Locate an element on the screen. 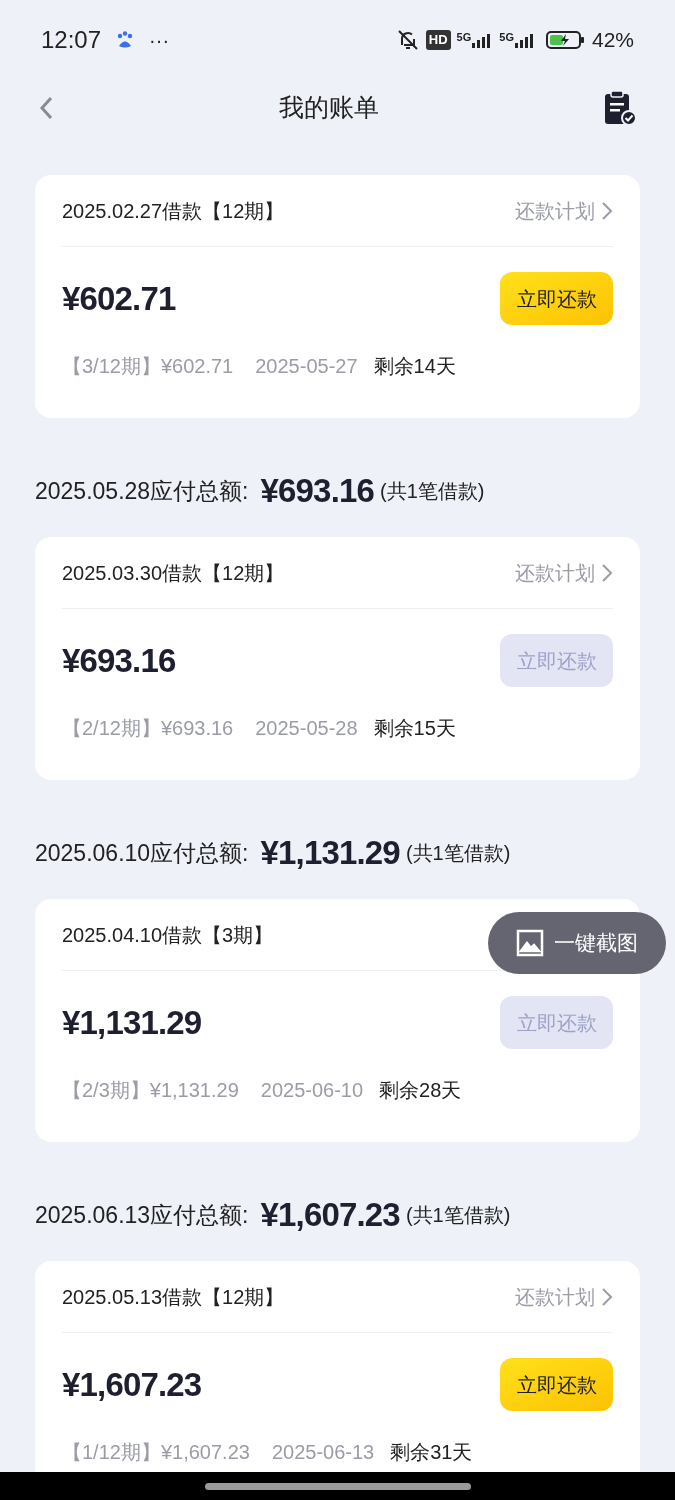 The height and width of the screenshot is (1500, 675). due-summary-label: 2025.06.10应付总额: is located at coordinates (142, 853).